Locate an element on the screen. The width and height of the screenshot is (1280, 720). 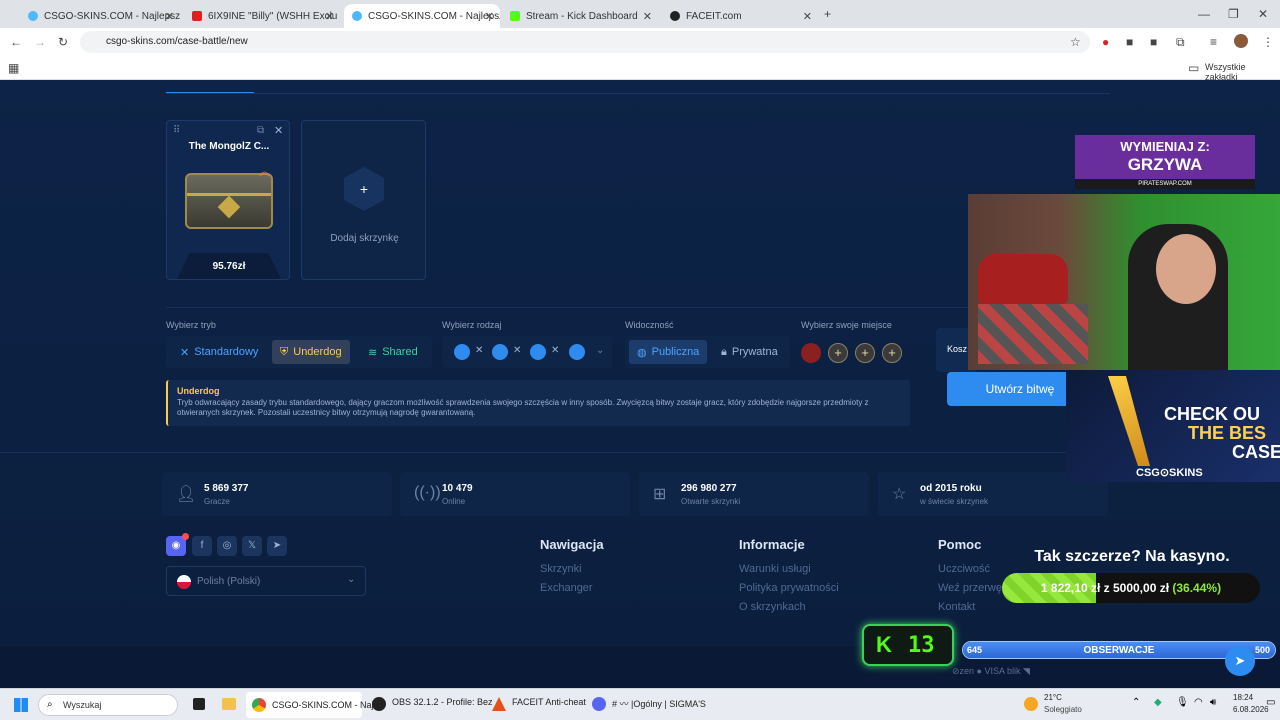
taskbar-app-discord: # 〰 |Ogólny | SIGMA'S is located at coordinates (659, 703).